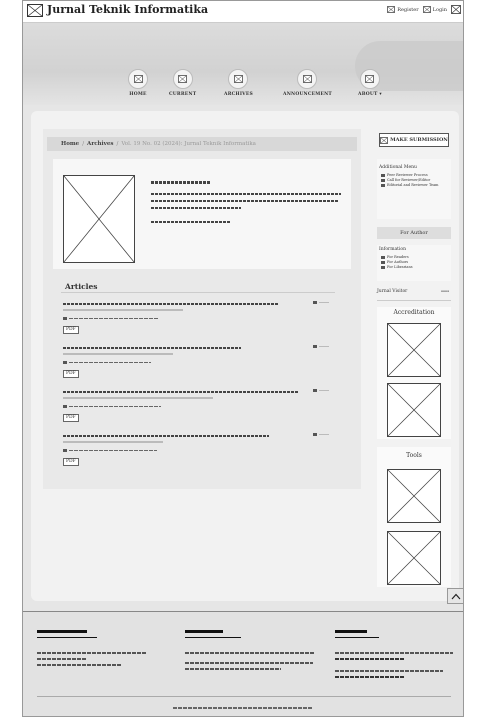  I want to click on additional-menu-link: Editorial and Reviewer Team, so click(416, 185).